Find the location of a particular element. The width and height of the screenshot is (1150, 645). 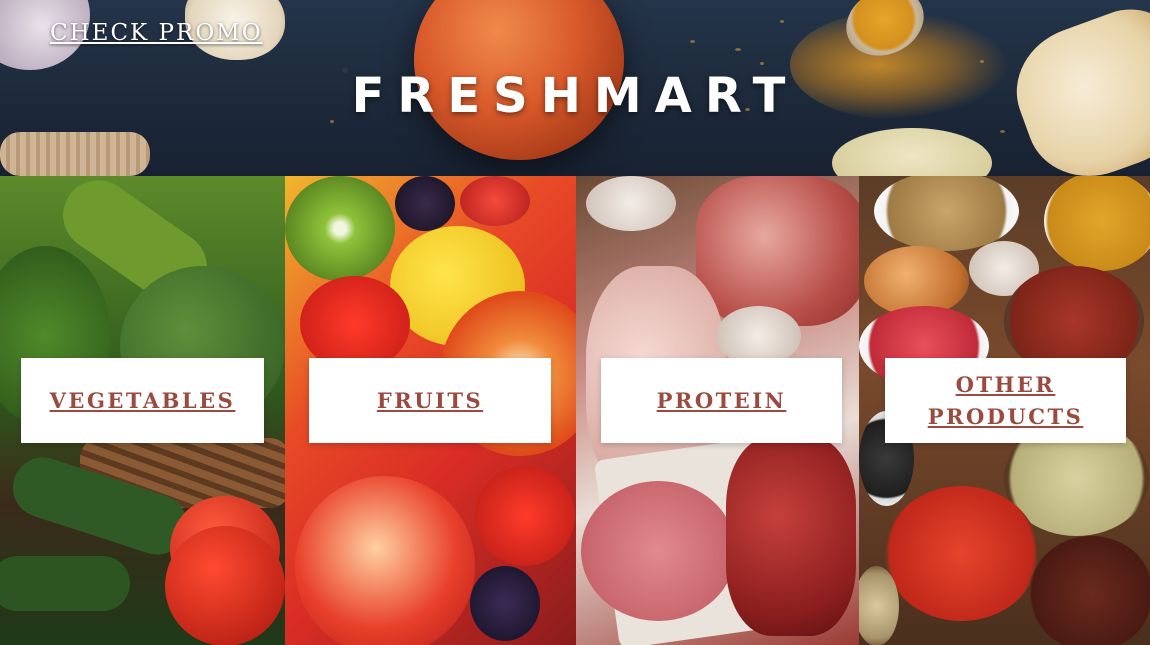

tomato-image is located at coordinates (225, 585).